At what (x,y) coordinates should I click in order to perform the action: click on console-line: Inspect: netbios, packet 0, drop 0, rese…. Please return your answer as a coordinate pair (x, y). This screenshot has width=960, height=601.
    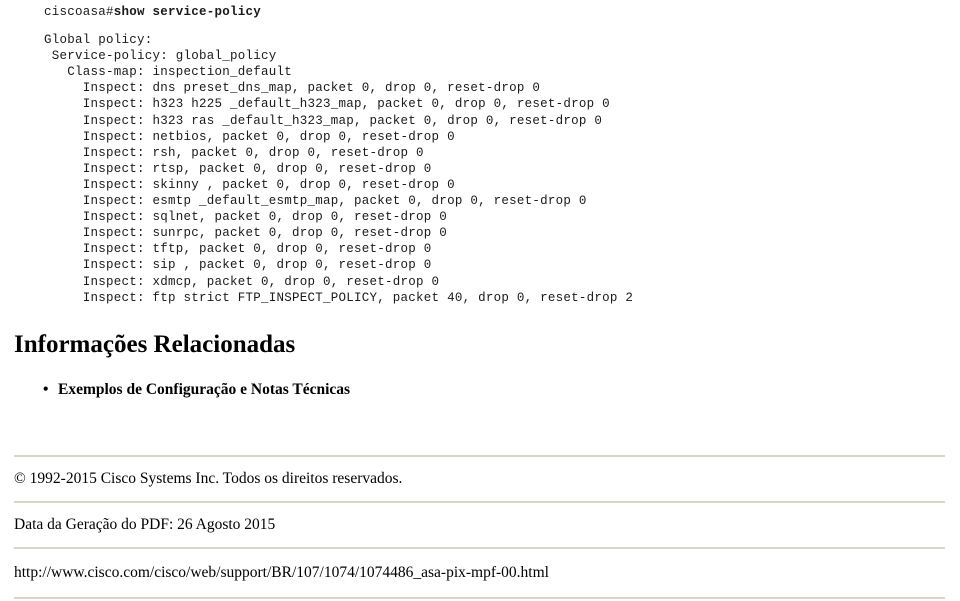
    Looking at the image, I should click on (249, 136).